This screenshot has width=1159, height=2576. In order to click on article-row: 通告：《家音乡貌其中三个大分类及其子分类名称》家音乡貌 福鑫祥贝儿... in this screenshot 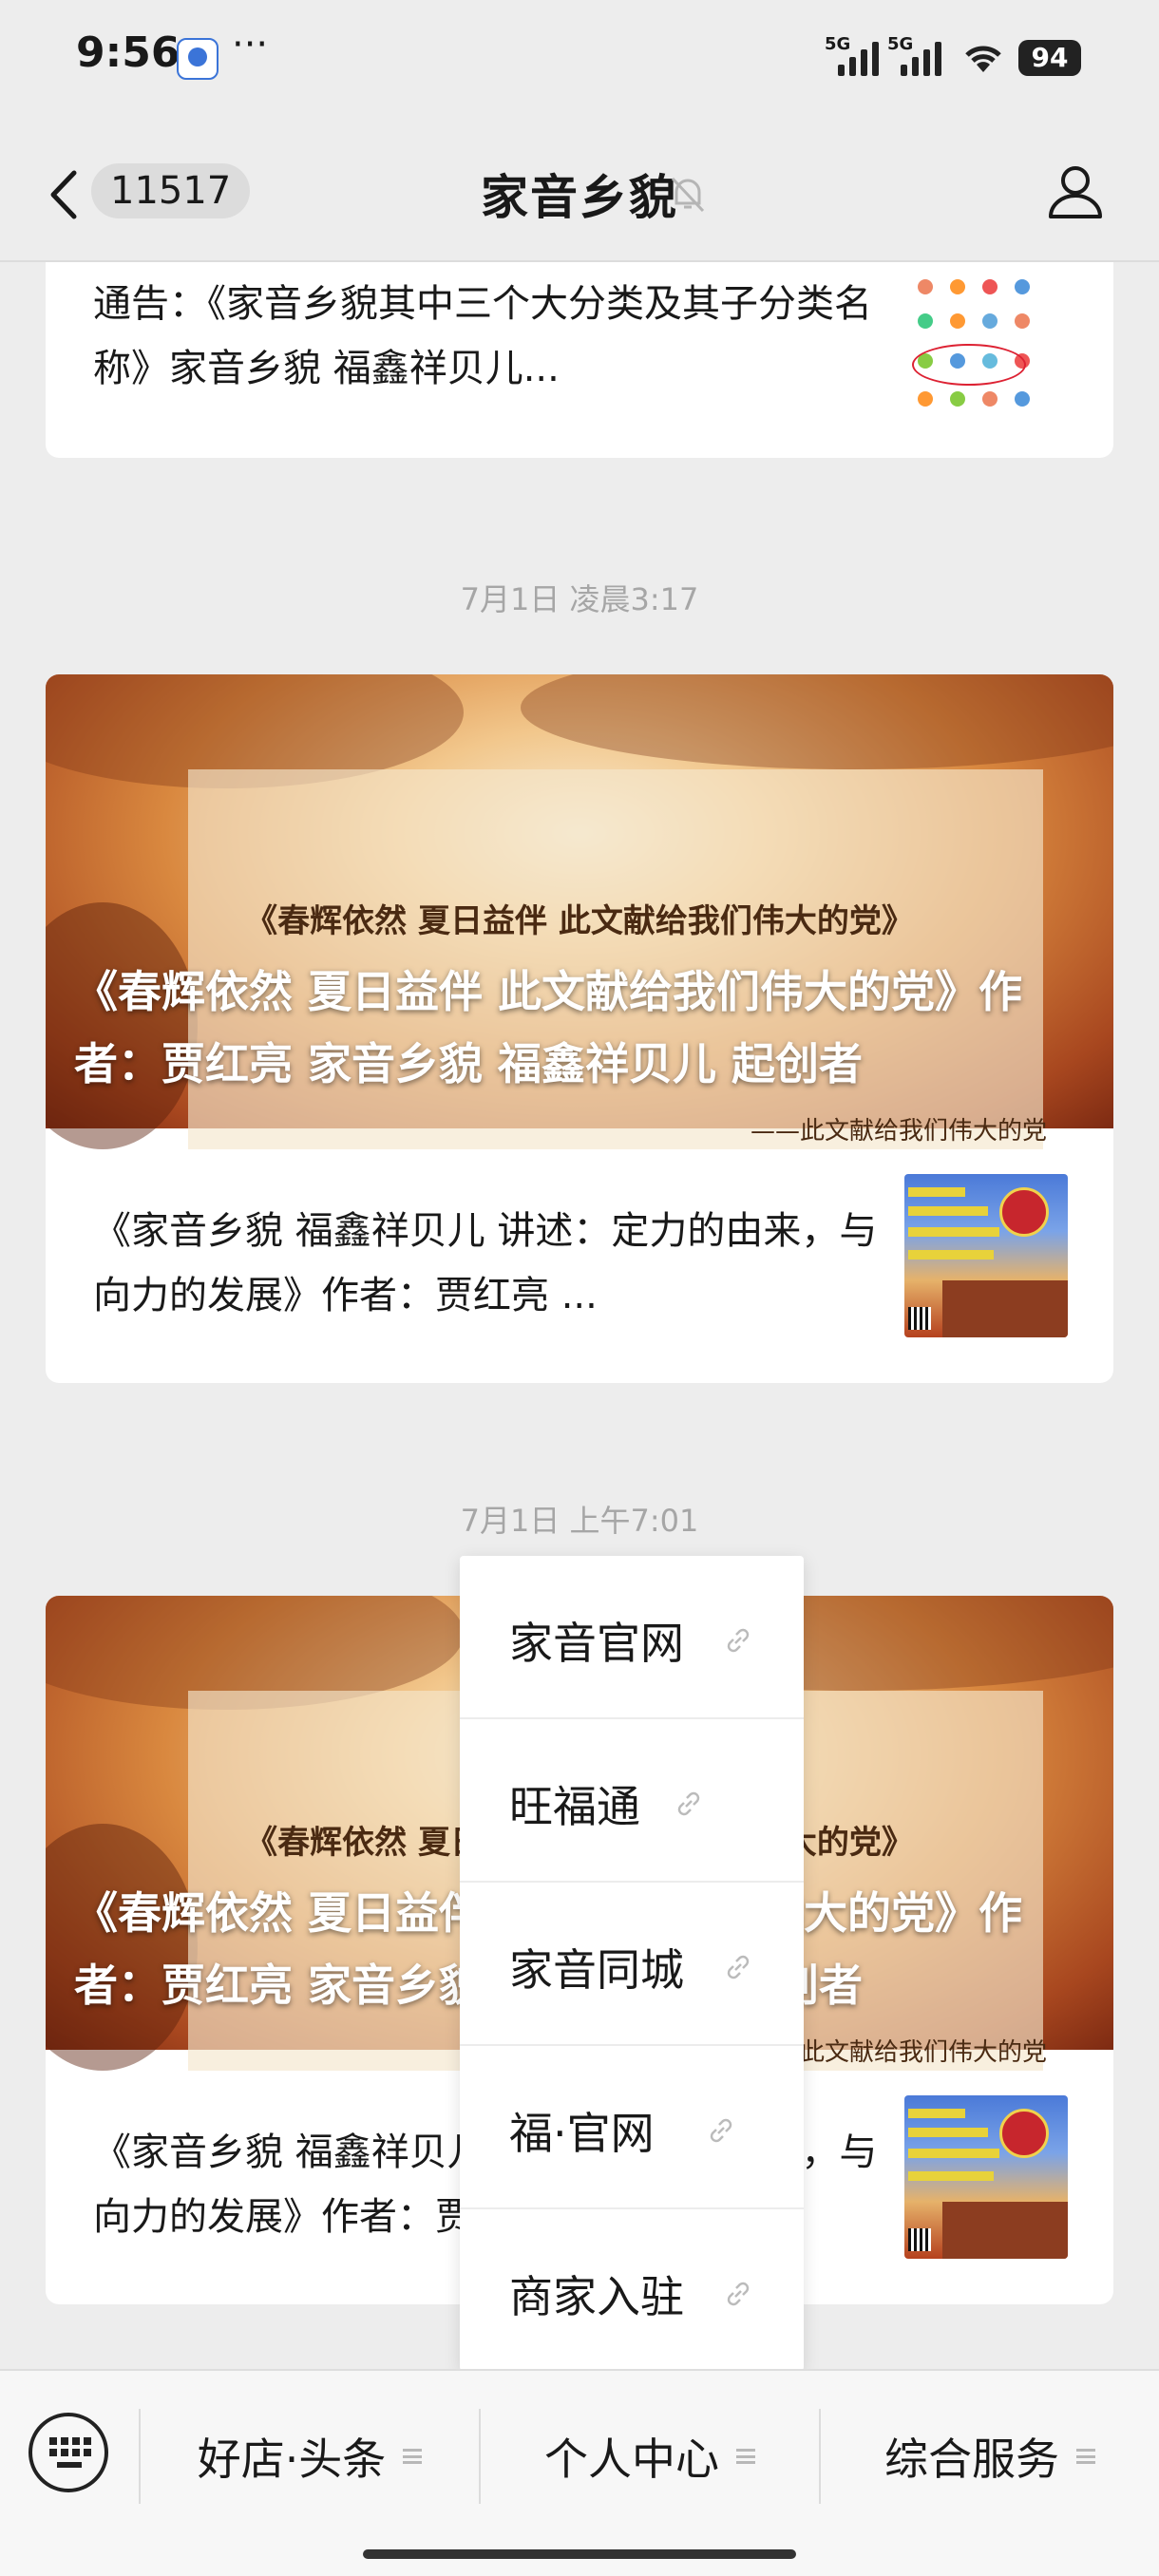, I will do `click(579, 360)`.